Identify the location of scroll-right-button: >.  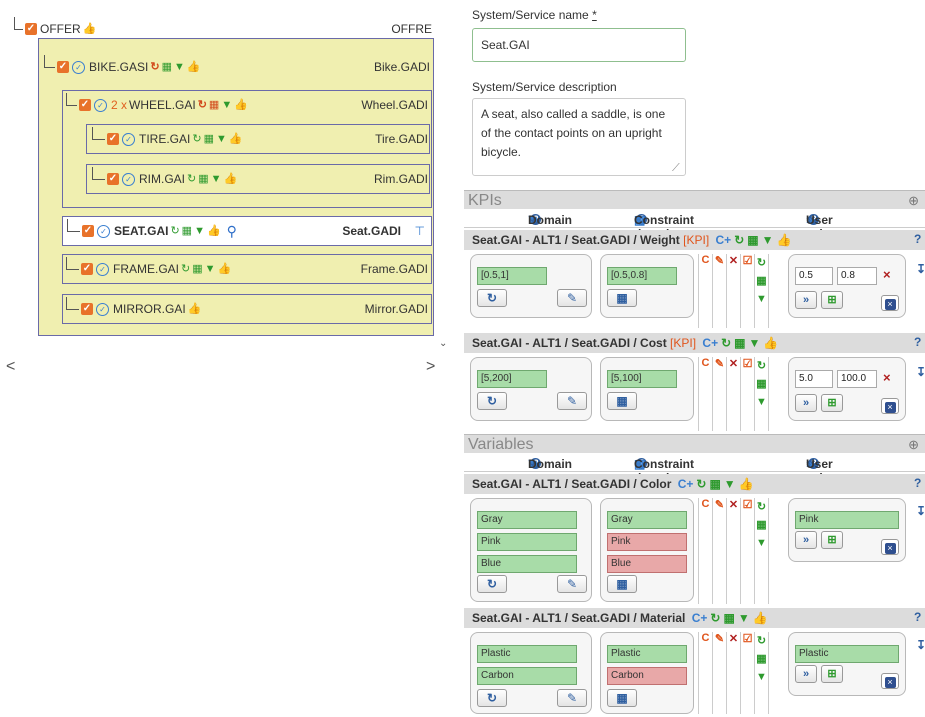
(430, 367).